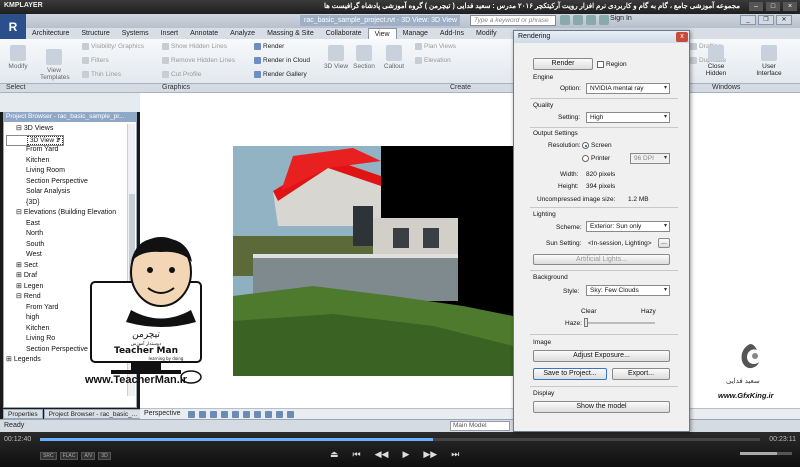 This screenshot has width=800, height=467. What do you see at coordinates (269, 46) in the screenshot?
I see `render-ribbon-button: Render` at bounding box center [269, 46].